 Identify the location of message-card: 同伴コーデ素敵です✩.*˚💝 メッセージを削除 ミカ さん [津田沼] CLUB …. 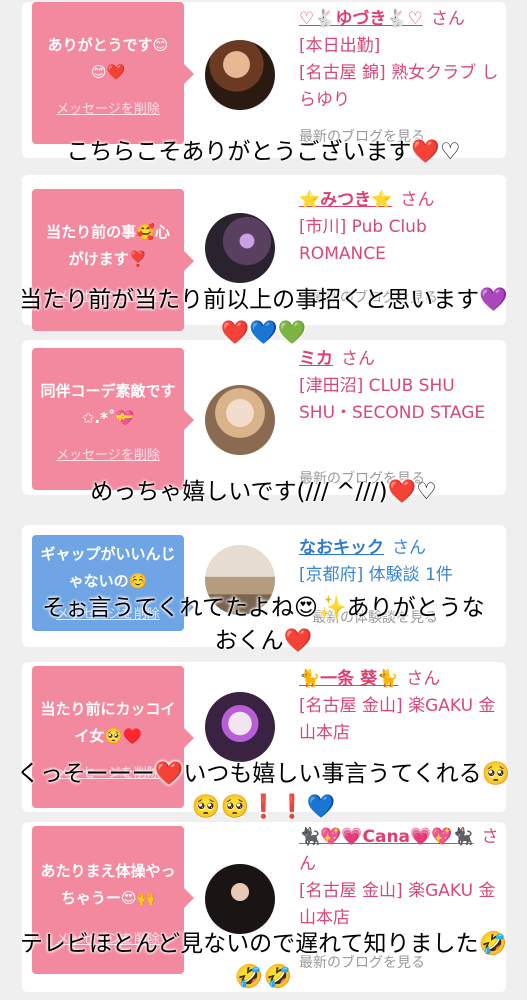
(264, 417).